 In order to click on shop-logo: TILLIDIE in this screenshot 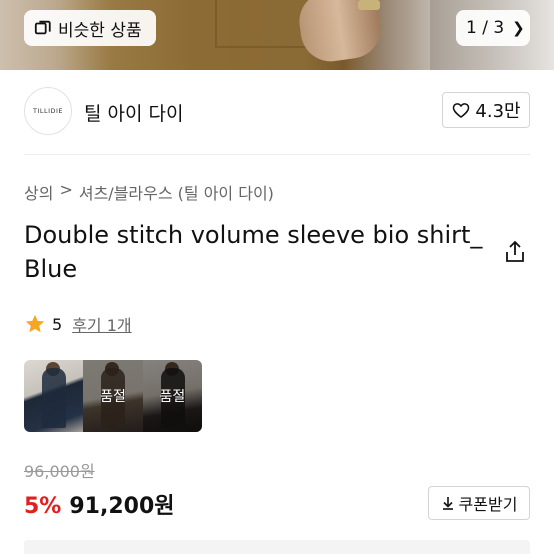, I will do `click(48, 111)`.